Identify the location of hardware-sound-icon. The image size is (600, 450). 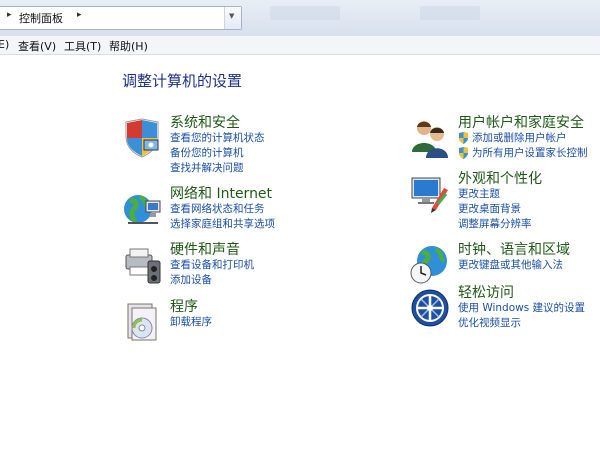
(142, 265).